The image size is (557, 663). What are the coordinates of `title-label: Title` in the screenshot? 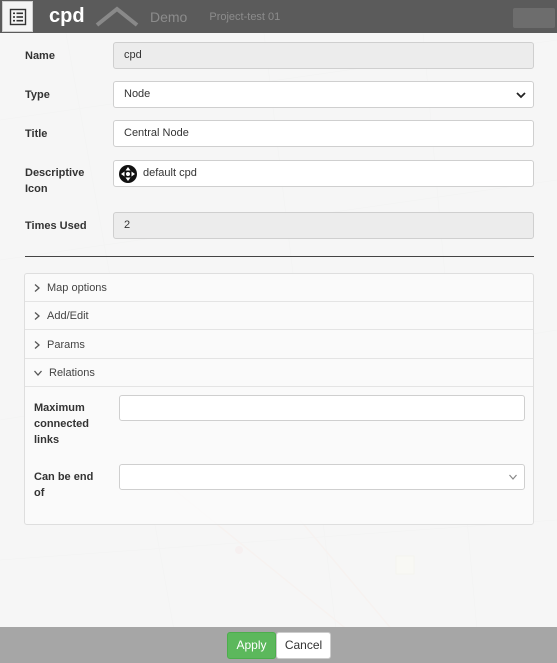 It's located at (36, 134).